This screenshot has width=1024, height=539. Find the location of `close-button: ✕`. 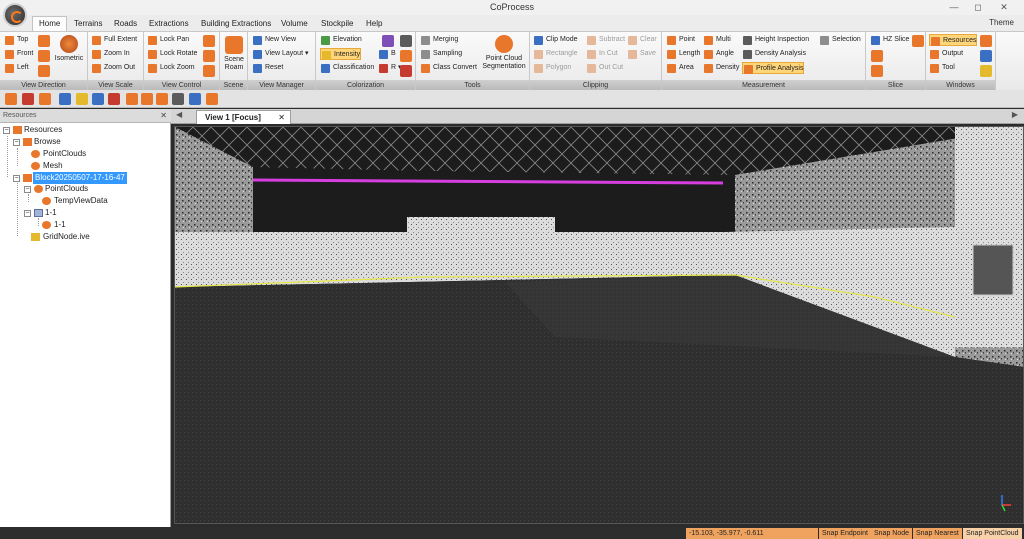

close-button: ✕ is located at coordinates (1004, 7).